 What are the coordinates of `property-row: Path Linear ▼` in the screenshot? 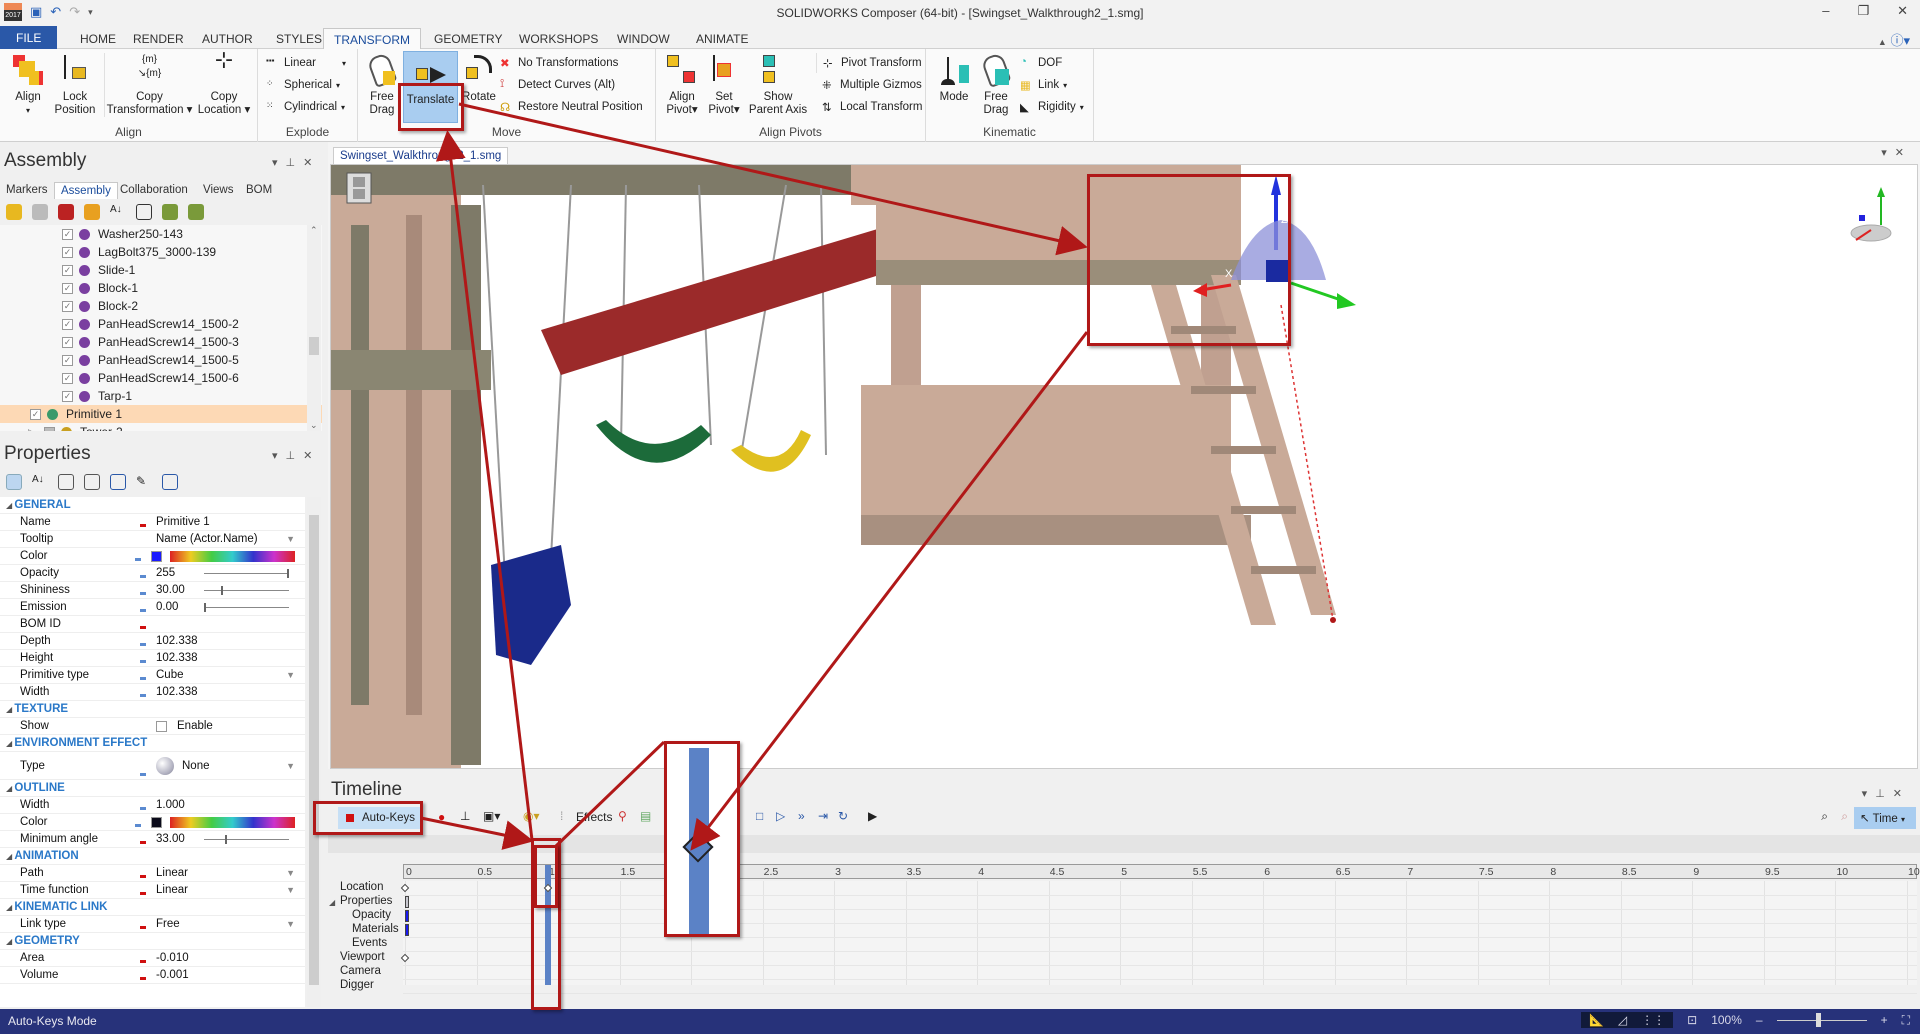 It's located at (152, 873).